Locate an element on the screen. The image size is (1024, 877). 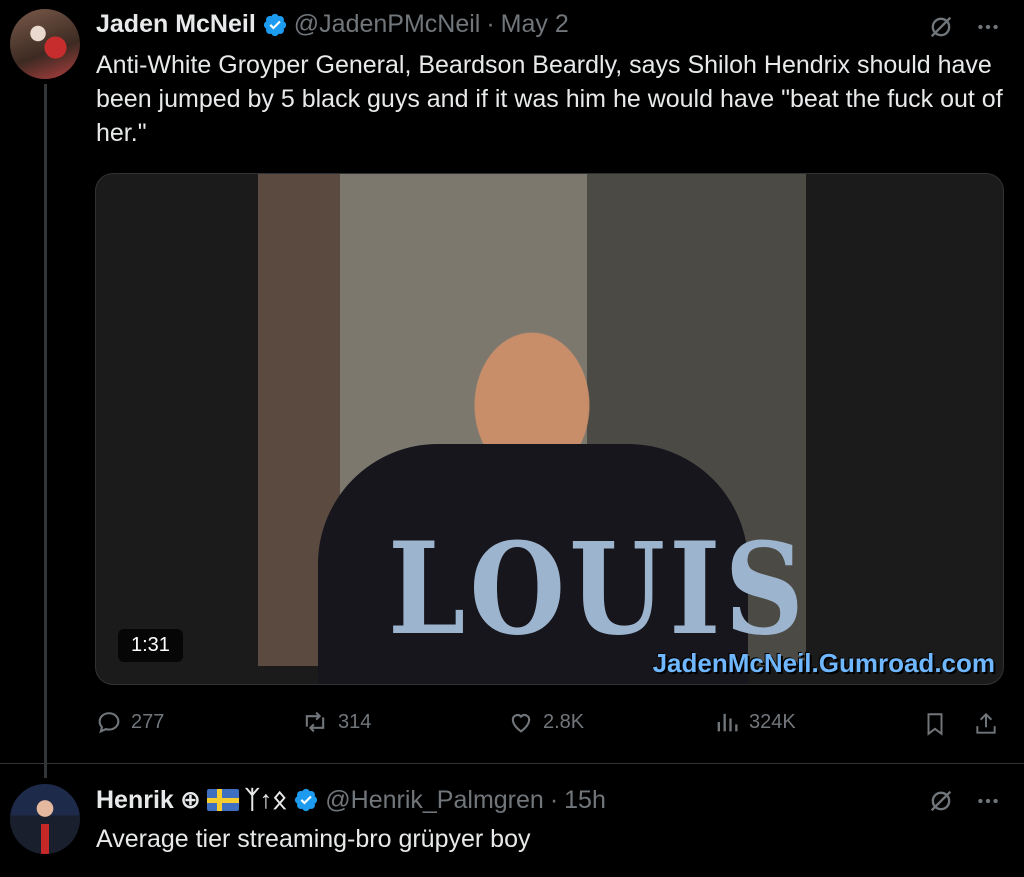
repost-icon is located at coordinates (315, 722).